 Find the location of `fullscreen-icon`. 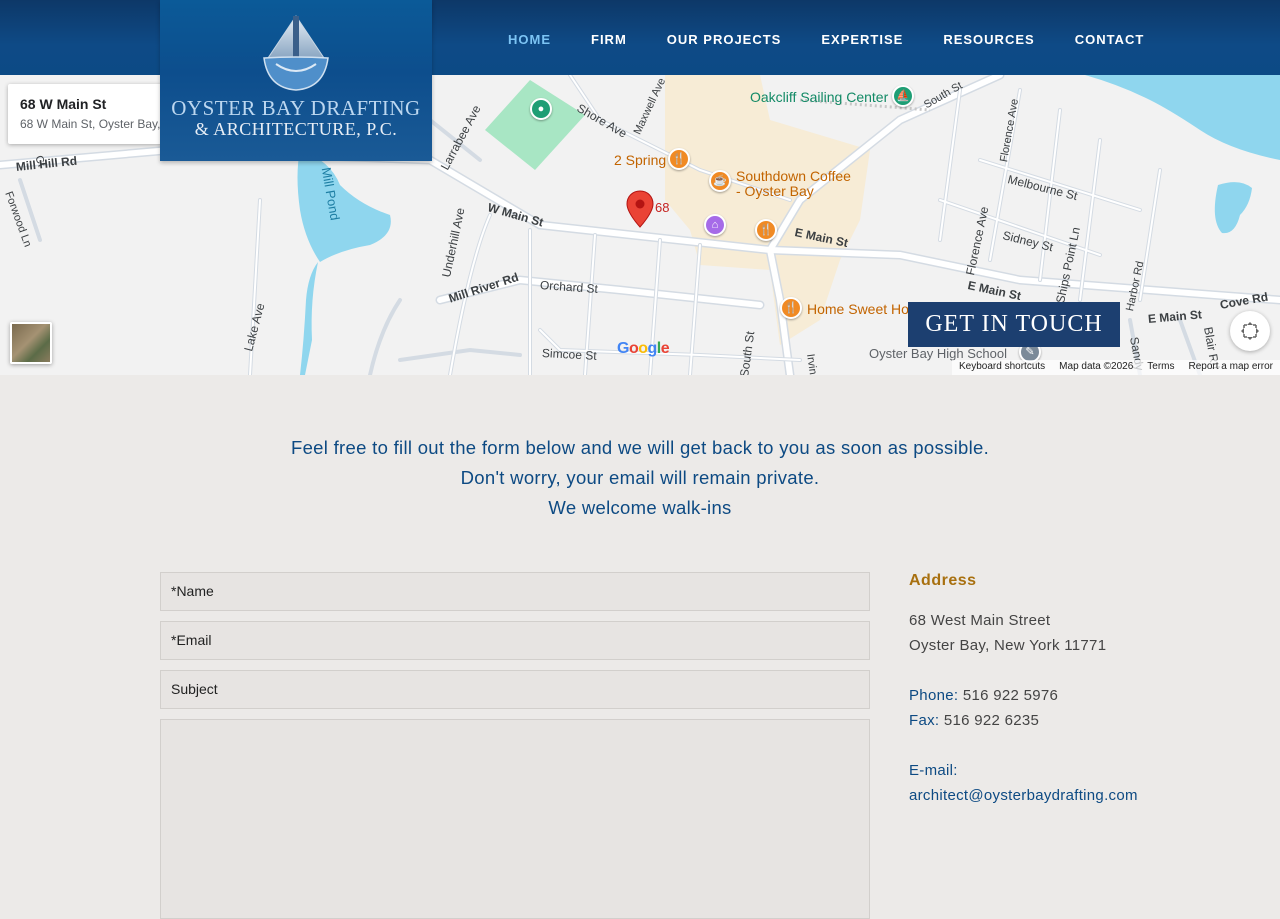

fullscreen-icon is located at coordinates (1250, 331).